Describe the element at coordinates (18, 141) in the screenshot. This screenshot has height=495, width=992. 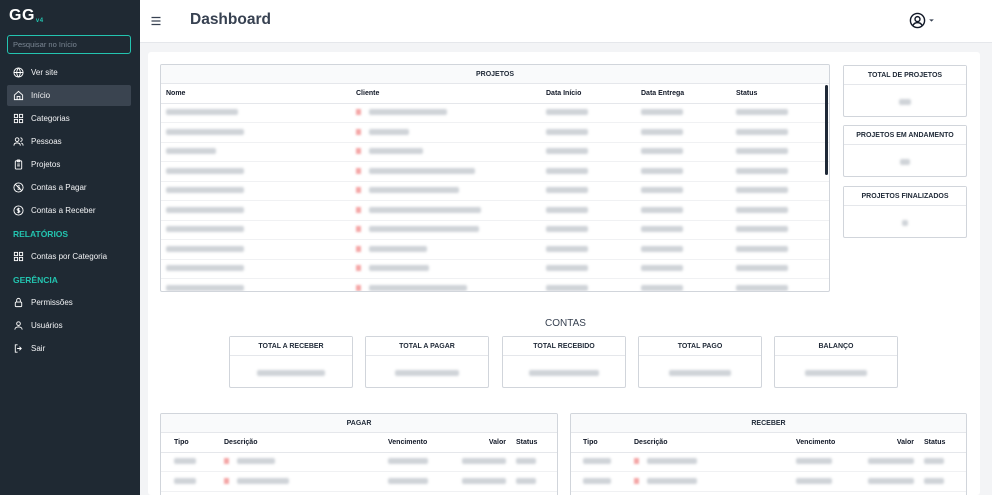
I see `users-icon` at that location.